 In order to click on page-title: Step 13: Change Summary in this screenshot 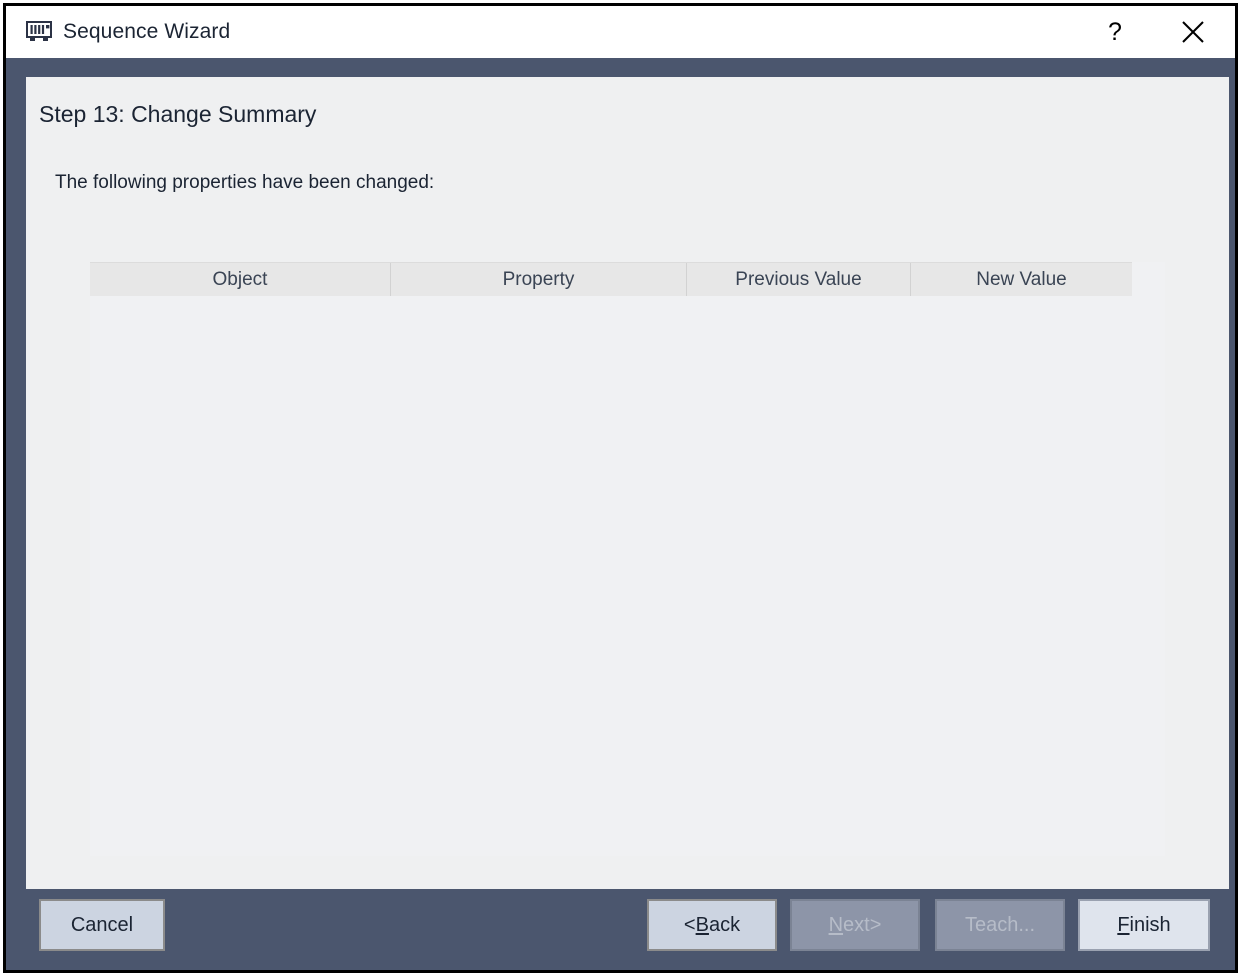, I will do `click(178, 114)`.